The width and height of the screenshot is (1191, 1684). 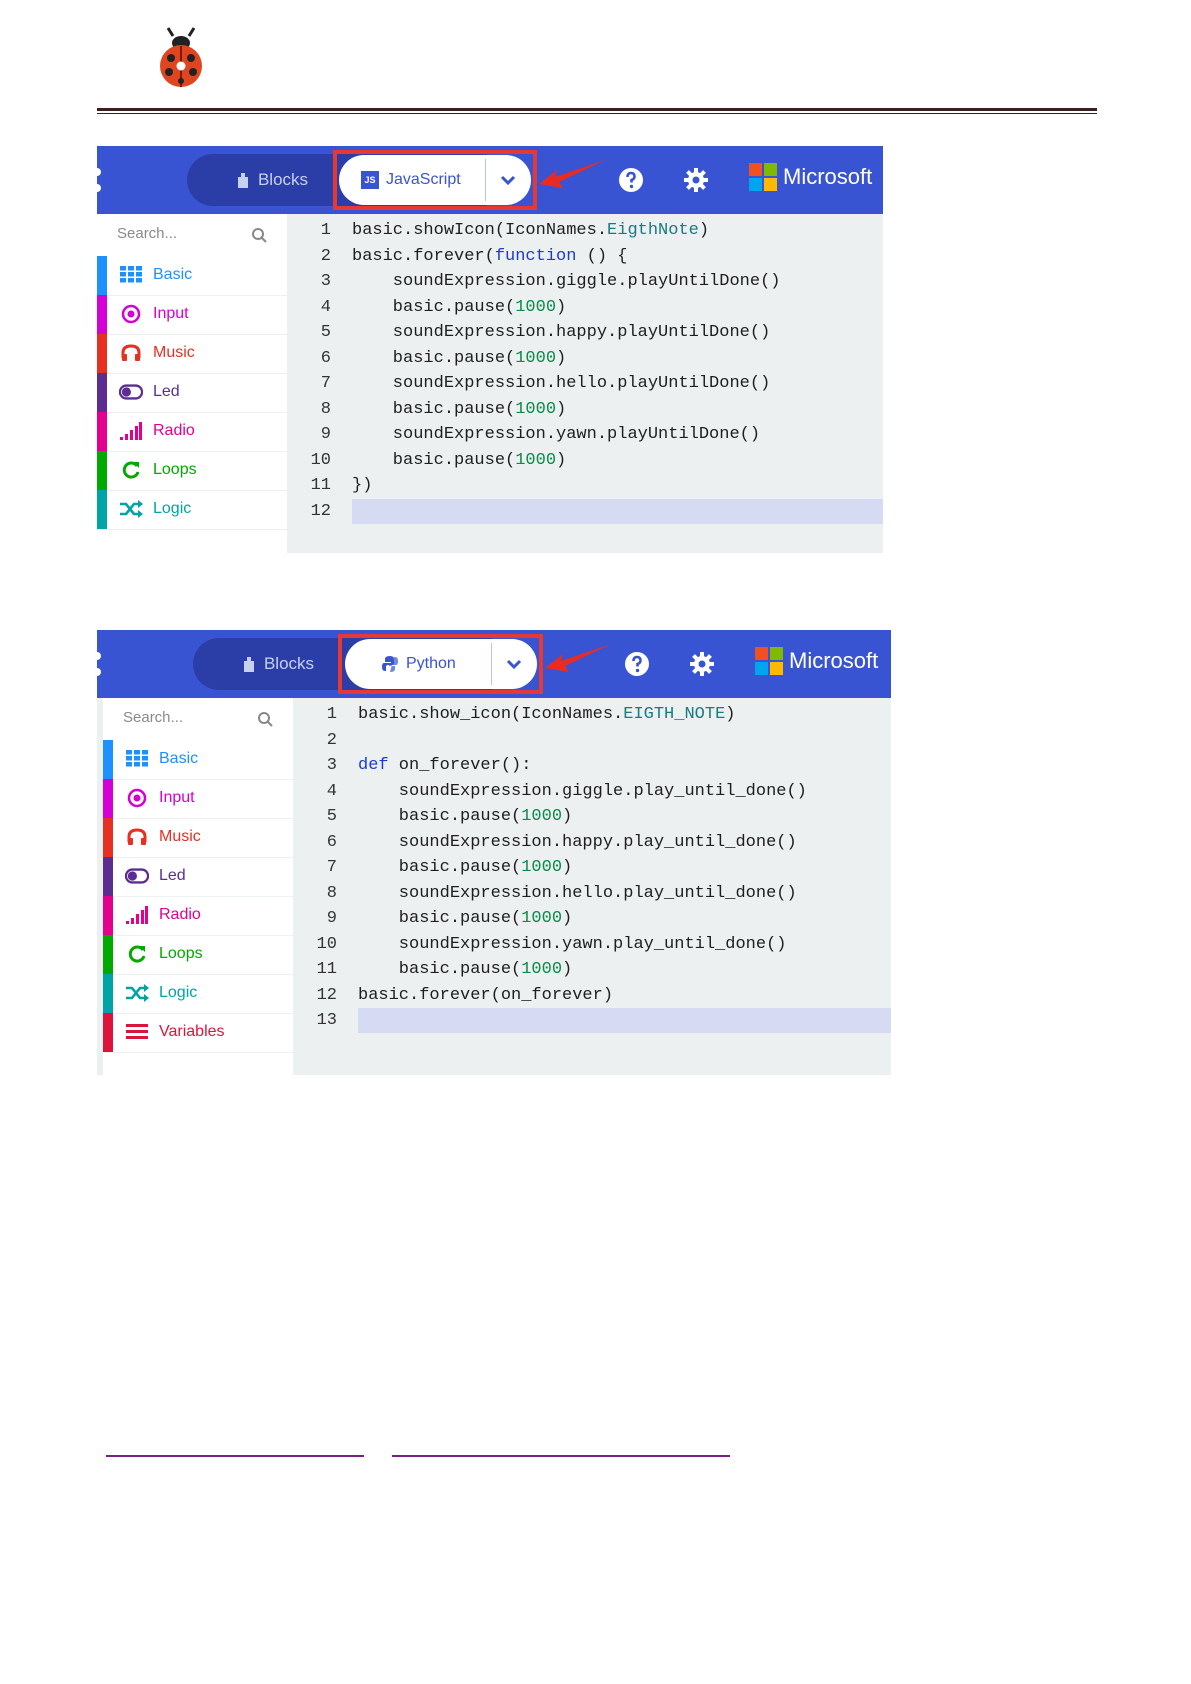 I want to click on code-line: 11 basic.pause(1000), so click(x=592, y=969).